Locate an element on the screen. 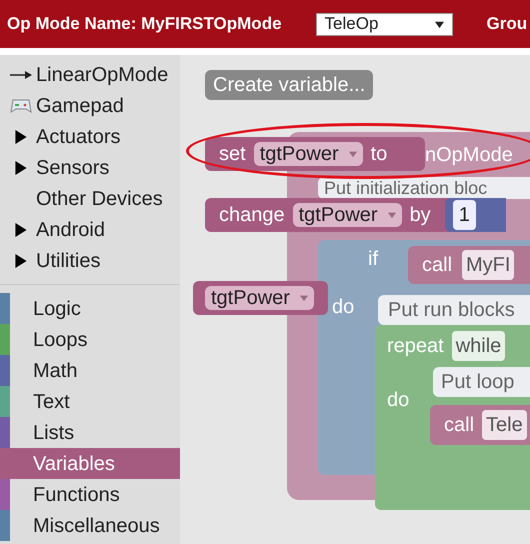 This screenshot has width=530, height=544. arrow-icon is located at coordinates (21, 75).